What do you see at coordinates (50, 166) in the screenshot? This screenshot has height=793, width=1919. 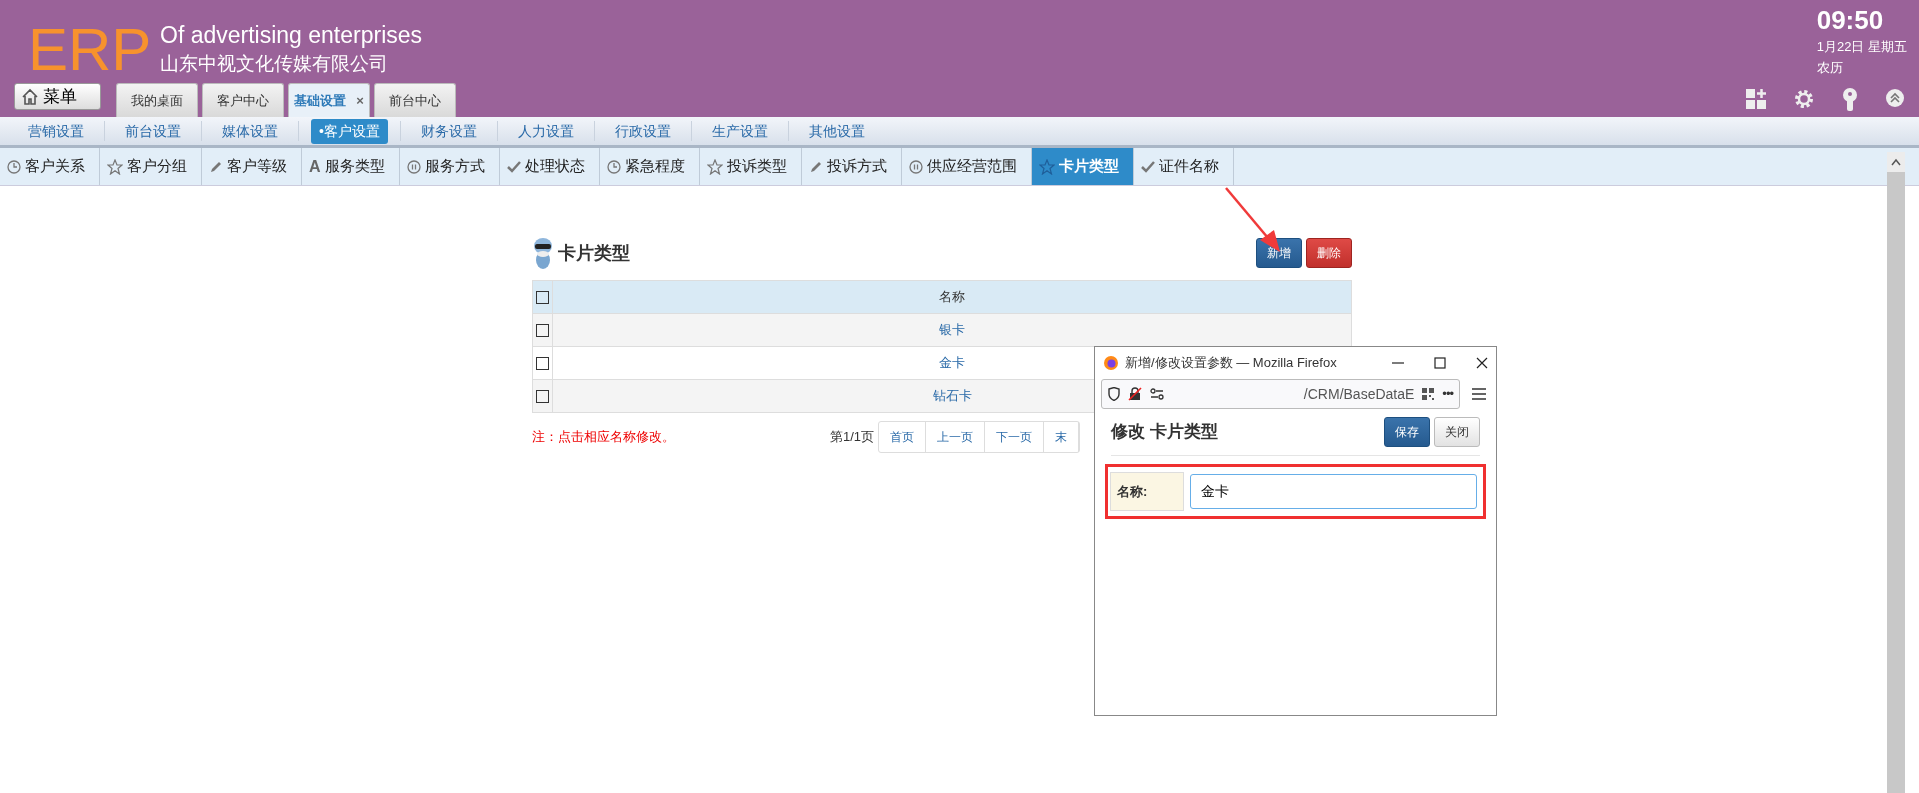 I see `sub-tab: 客户关系` at bounding box center [50, 166].